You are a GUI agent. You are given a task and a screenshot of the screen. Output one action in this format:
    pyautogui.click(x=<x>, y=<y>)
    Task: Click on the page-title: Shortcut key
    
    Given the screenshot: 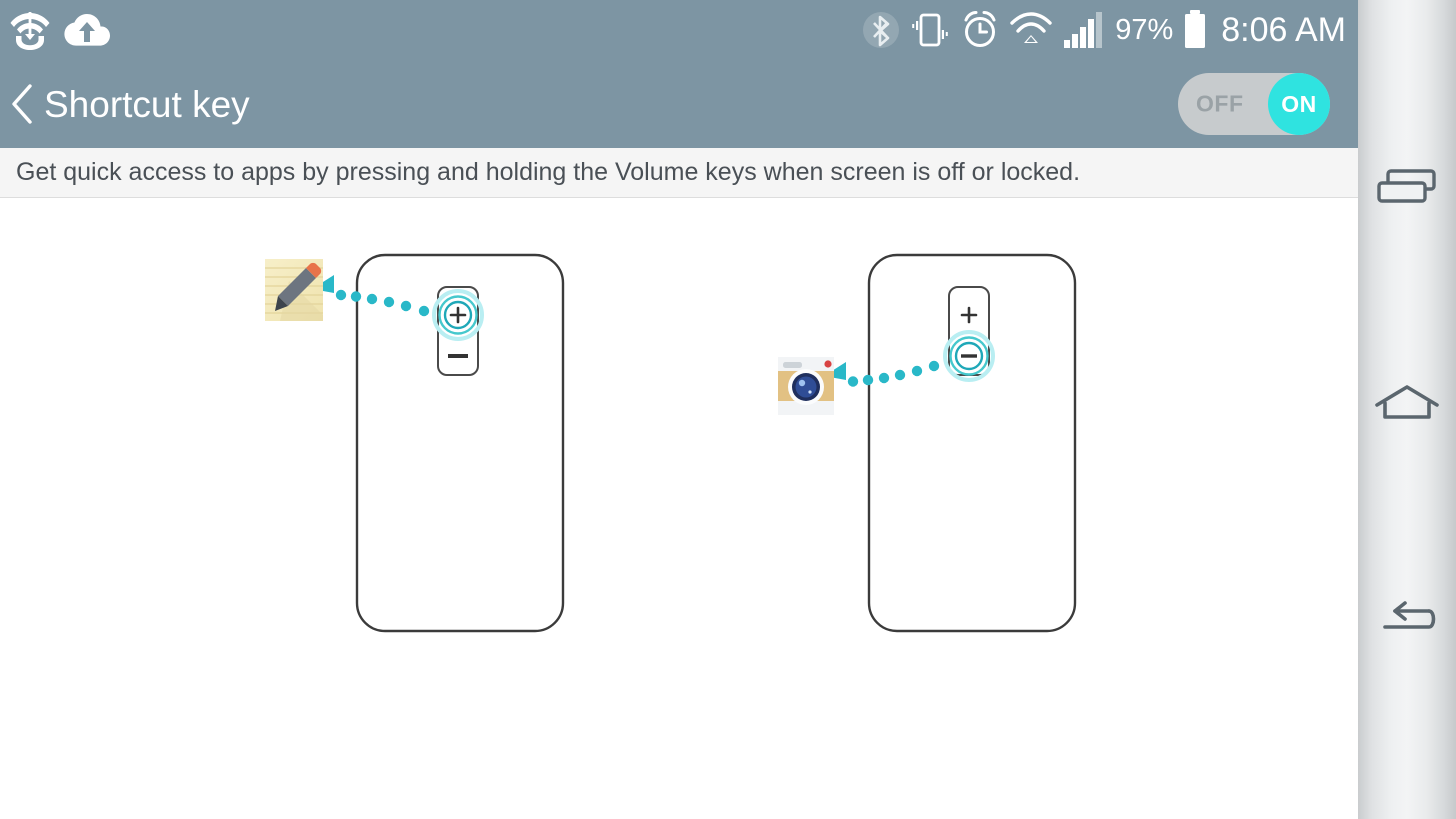 What is the action you would take?
    pyautogui.click(x=147, y=104)
    